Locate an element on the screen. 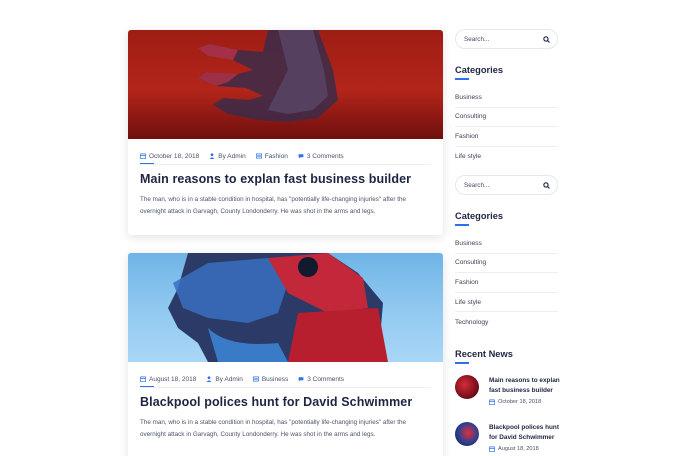  post-image-hand is located at coordinates (268, 76).